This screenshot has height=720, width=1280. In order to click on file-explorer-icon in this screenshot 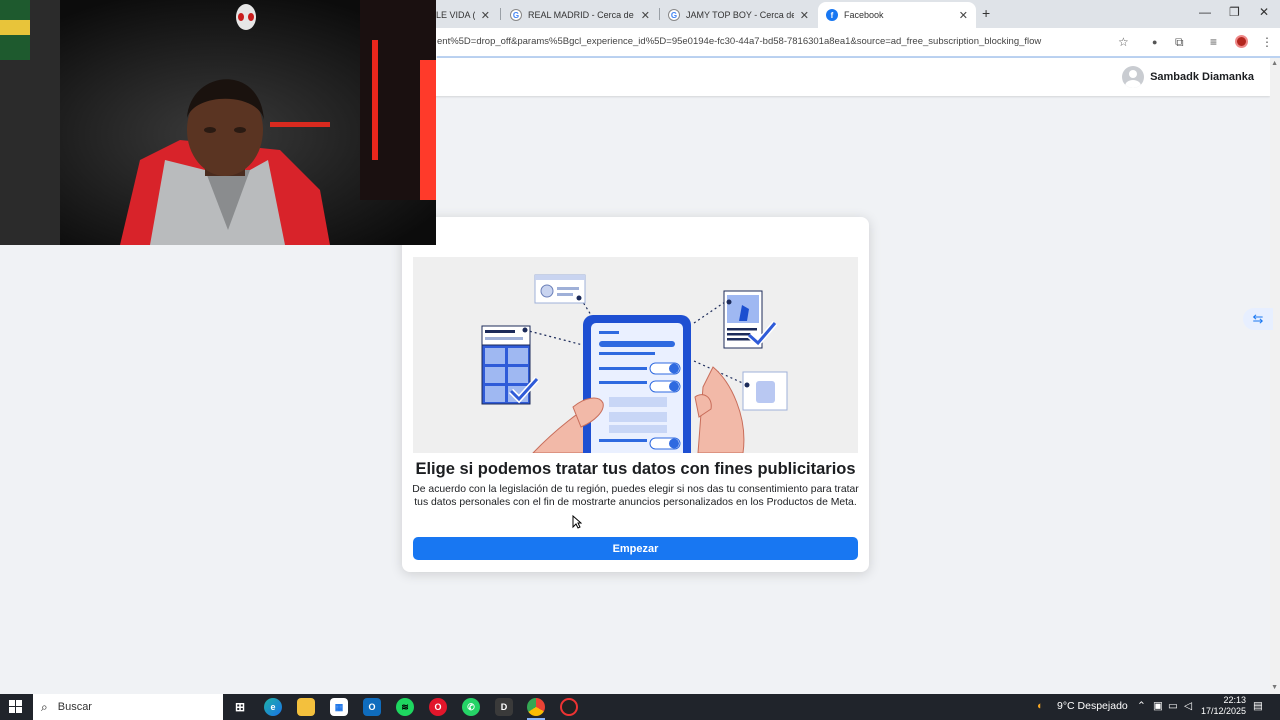, I will do `click(306, 707)`.